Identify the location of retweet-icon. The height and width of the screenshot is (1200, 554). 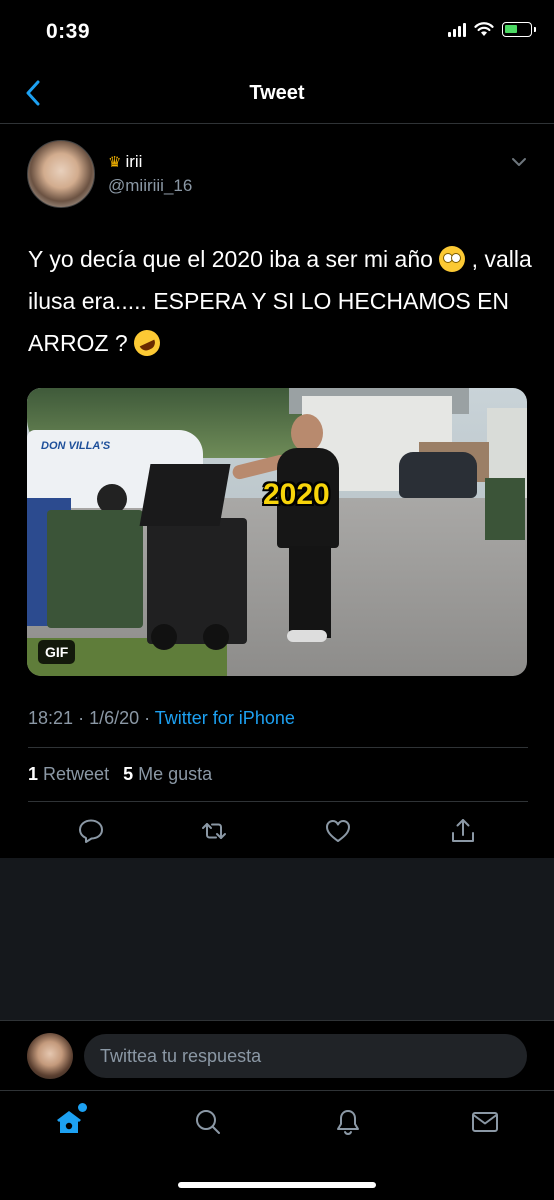
(214, 831).